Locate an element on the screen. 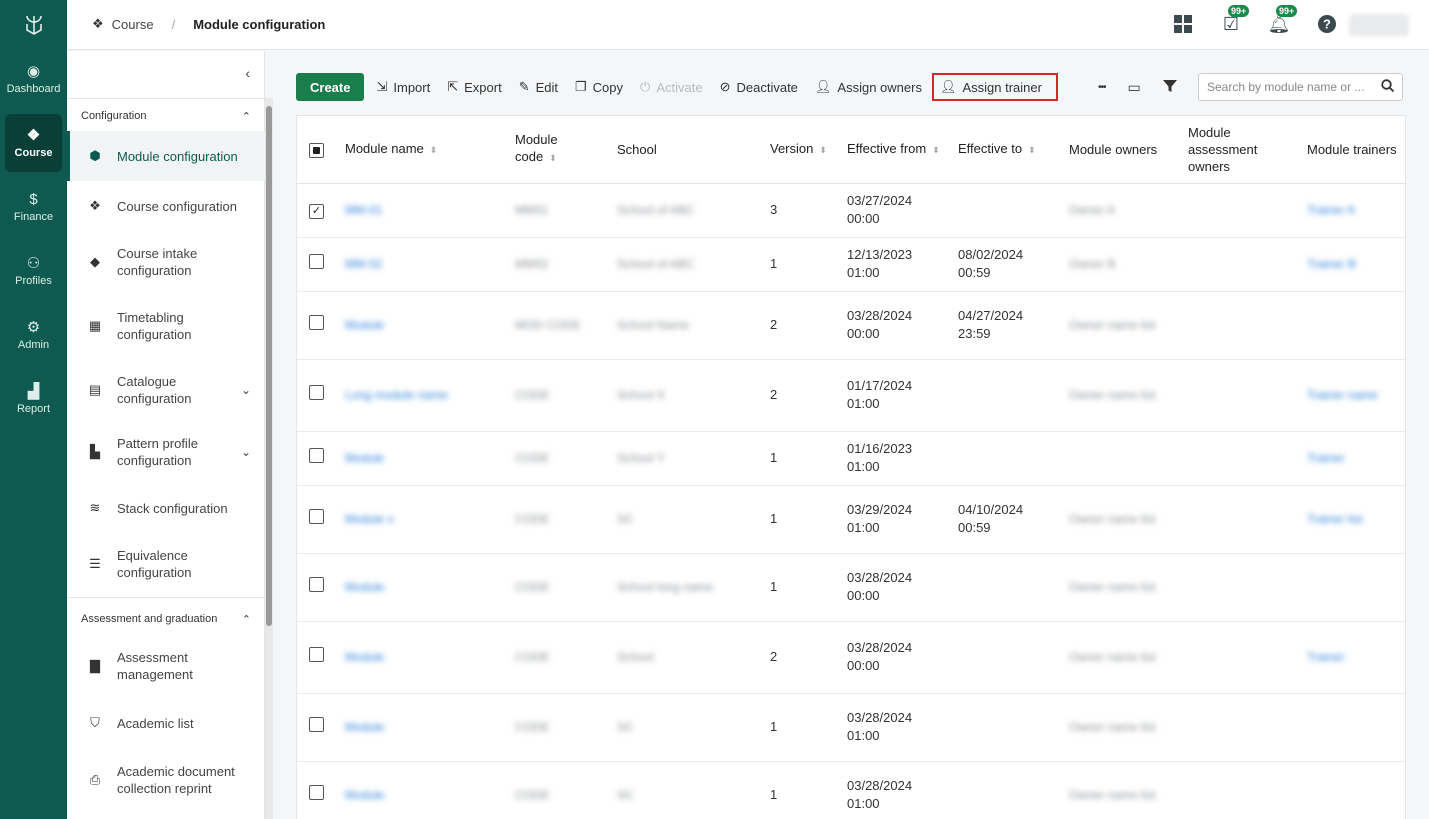 This screenshot has height=819, width=1429. sidebar-item-catalogue-configuration: ▤ Catalogue configuration ⌄ is located at coordinates (166, 390).